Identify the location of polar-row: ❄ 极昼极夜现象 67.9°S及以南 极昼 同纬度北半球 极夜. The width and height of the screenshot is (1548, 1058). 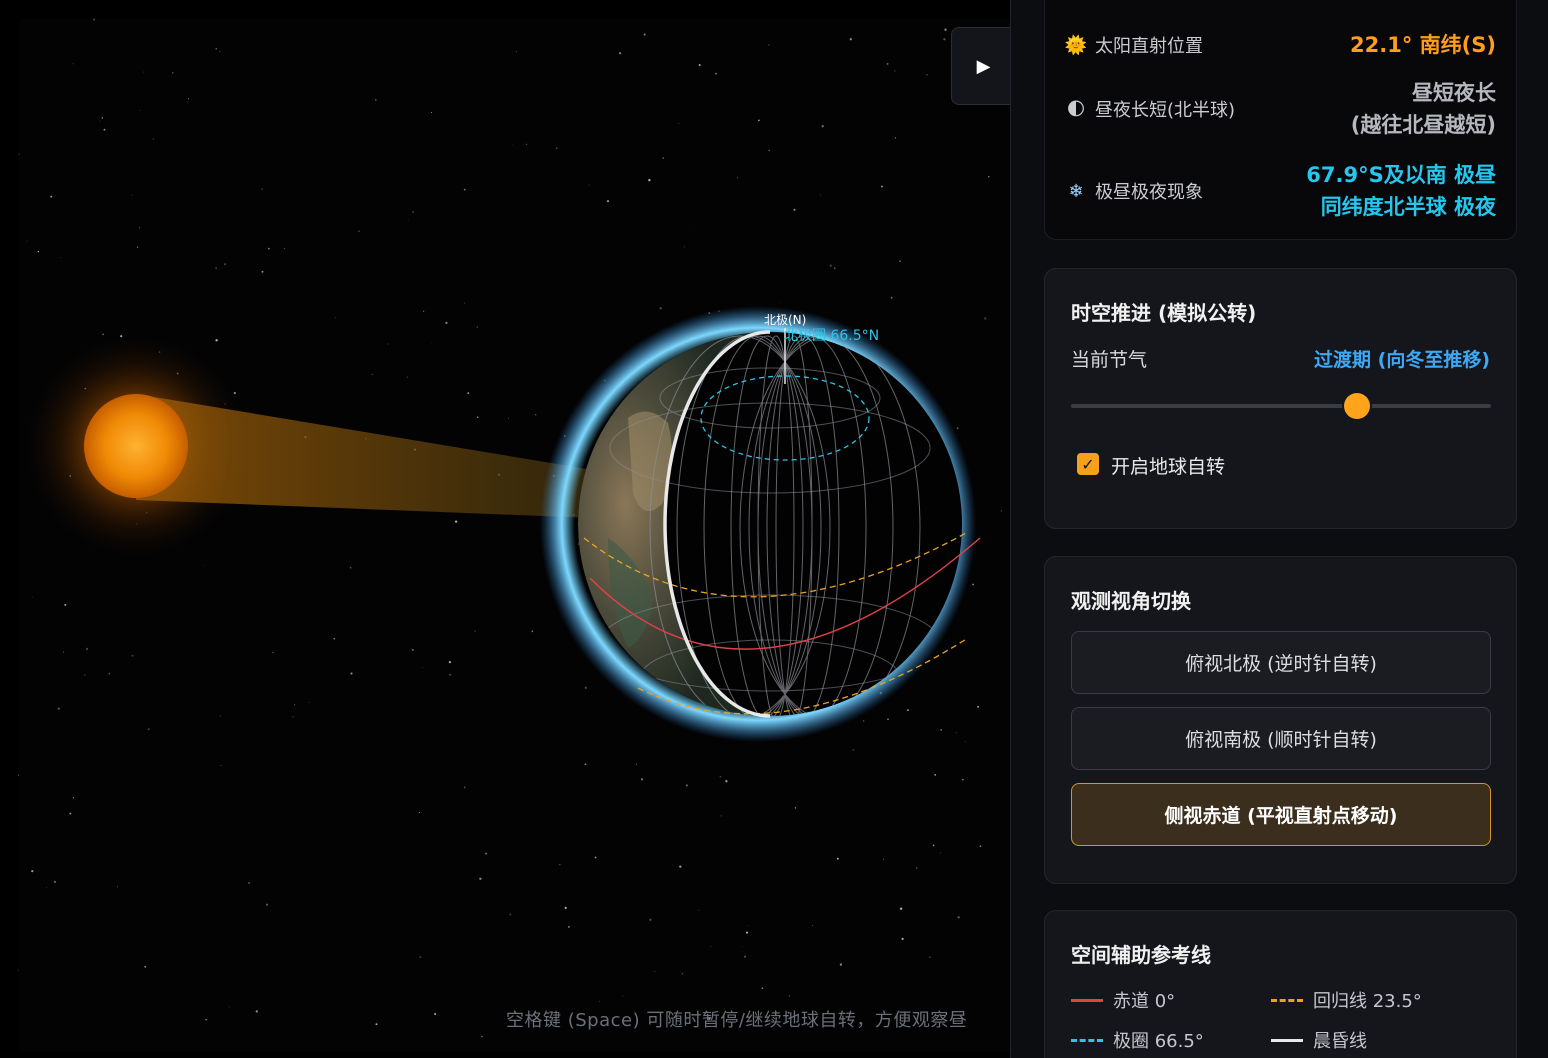
(1280, 191).